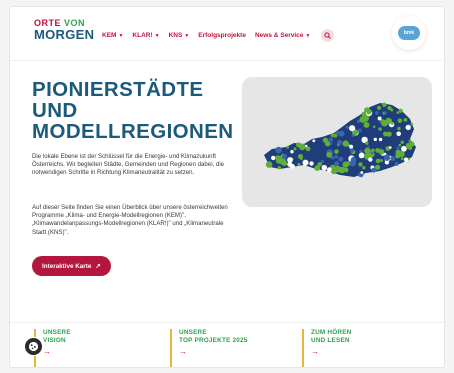 Image resolution: width=454 pixels, height=373 pixels. I want to click on nav-item-erfolgsprojekte: Erfolgsprojekte, so click(222, 35).